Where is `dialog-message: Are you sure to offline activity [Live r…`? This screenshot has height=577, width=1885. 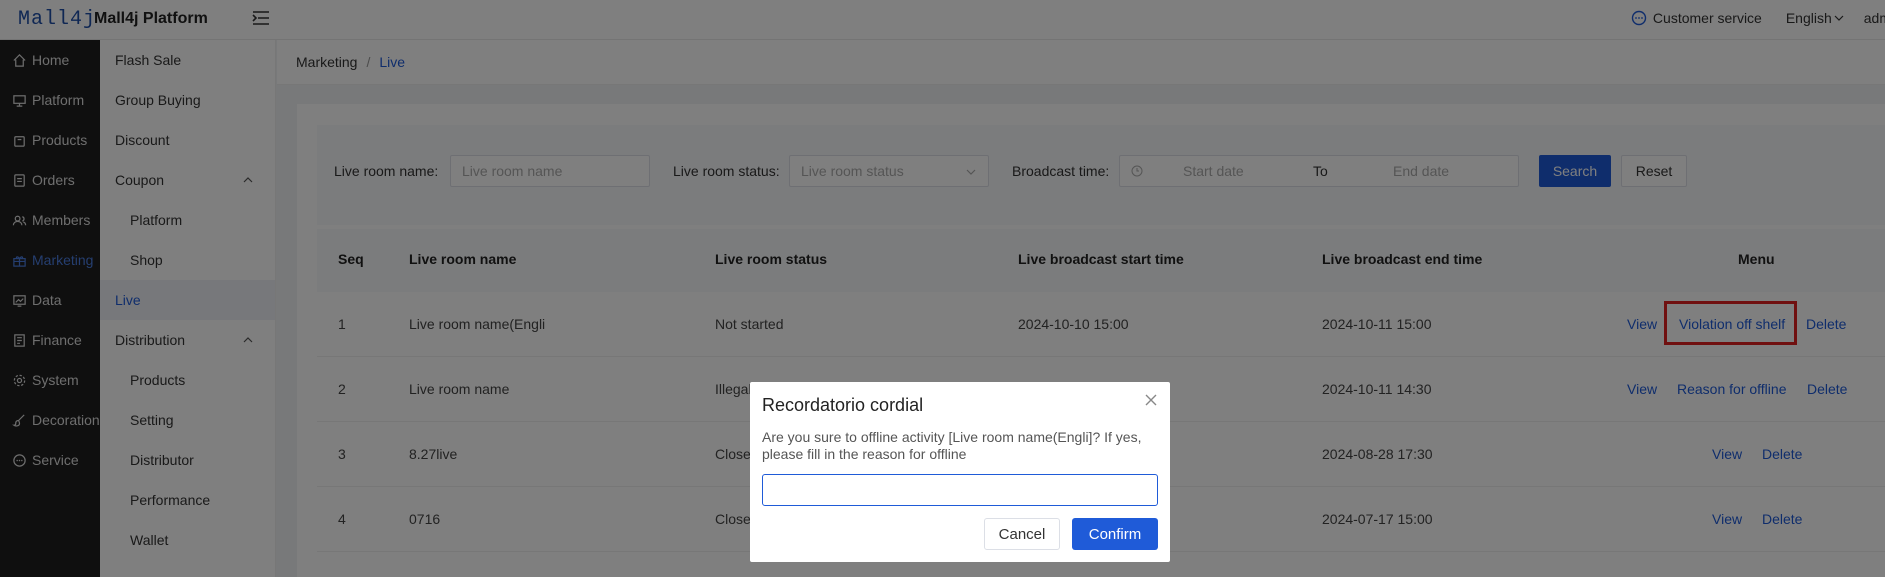
dialog-message: Are you sure to offline activity [Live r… is located at coordinates (952, 445).